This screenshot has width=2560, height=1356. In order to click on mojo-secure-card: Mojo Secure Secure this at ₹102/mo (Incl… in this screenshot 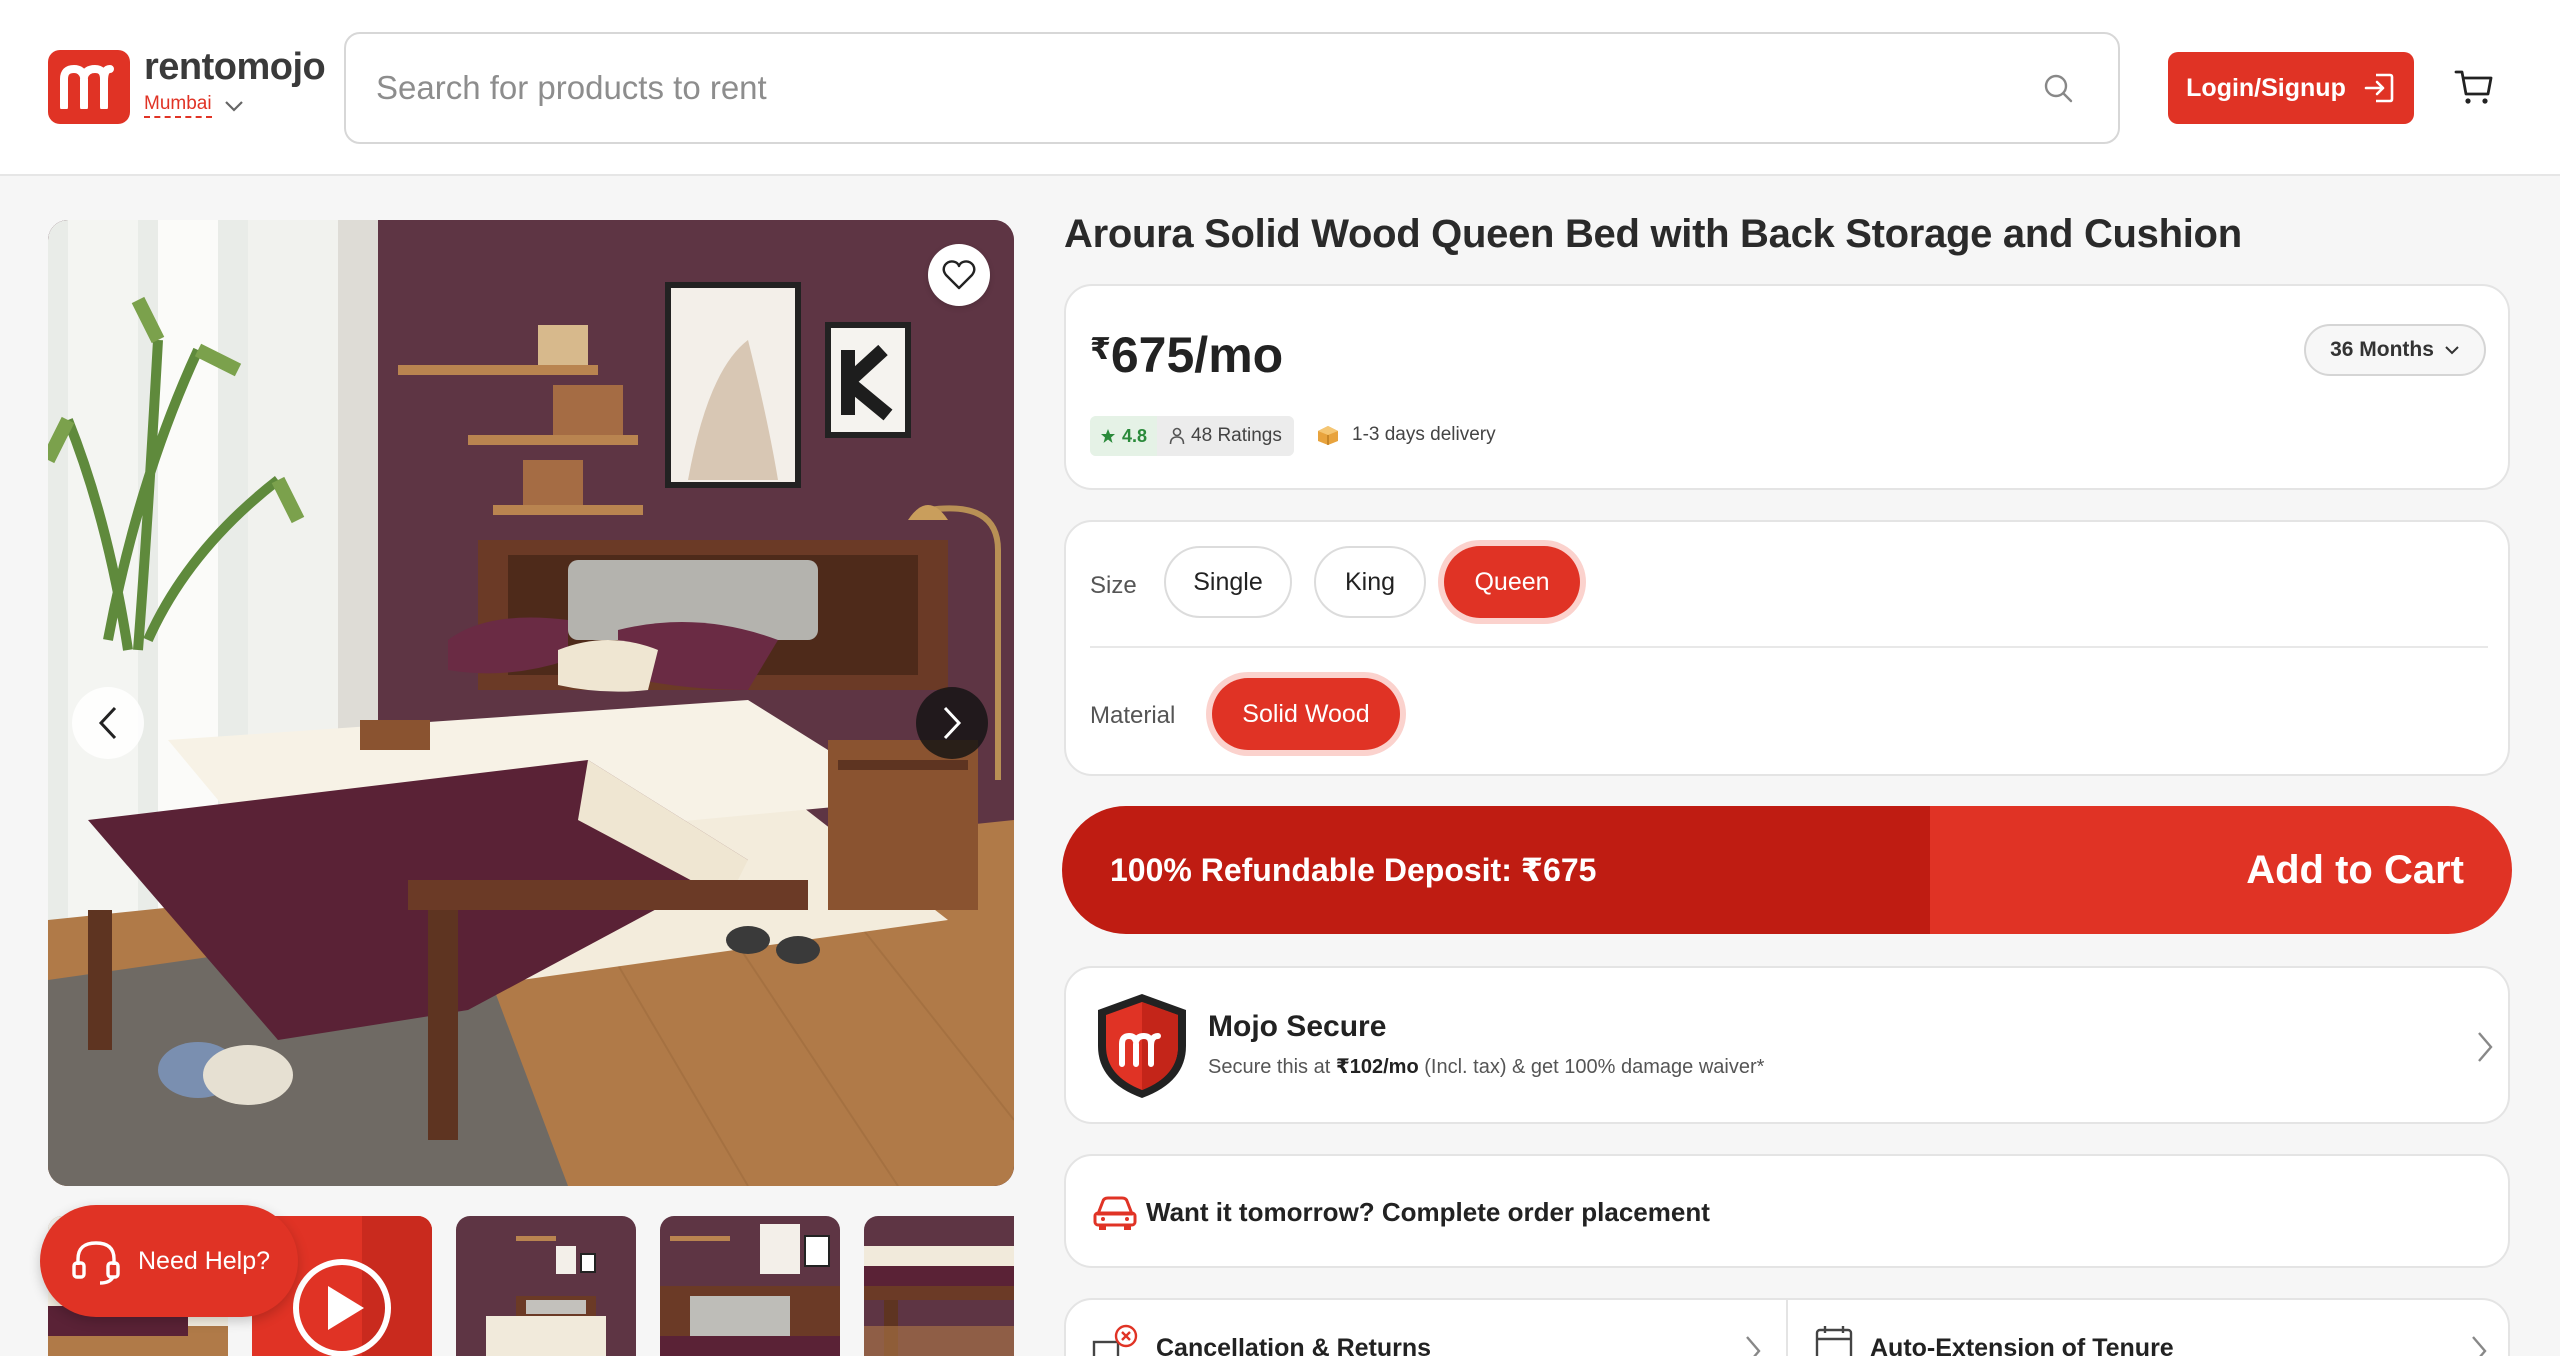, I will do `click(1787, 1045)`.